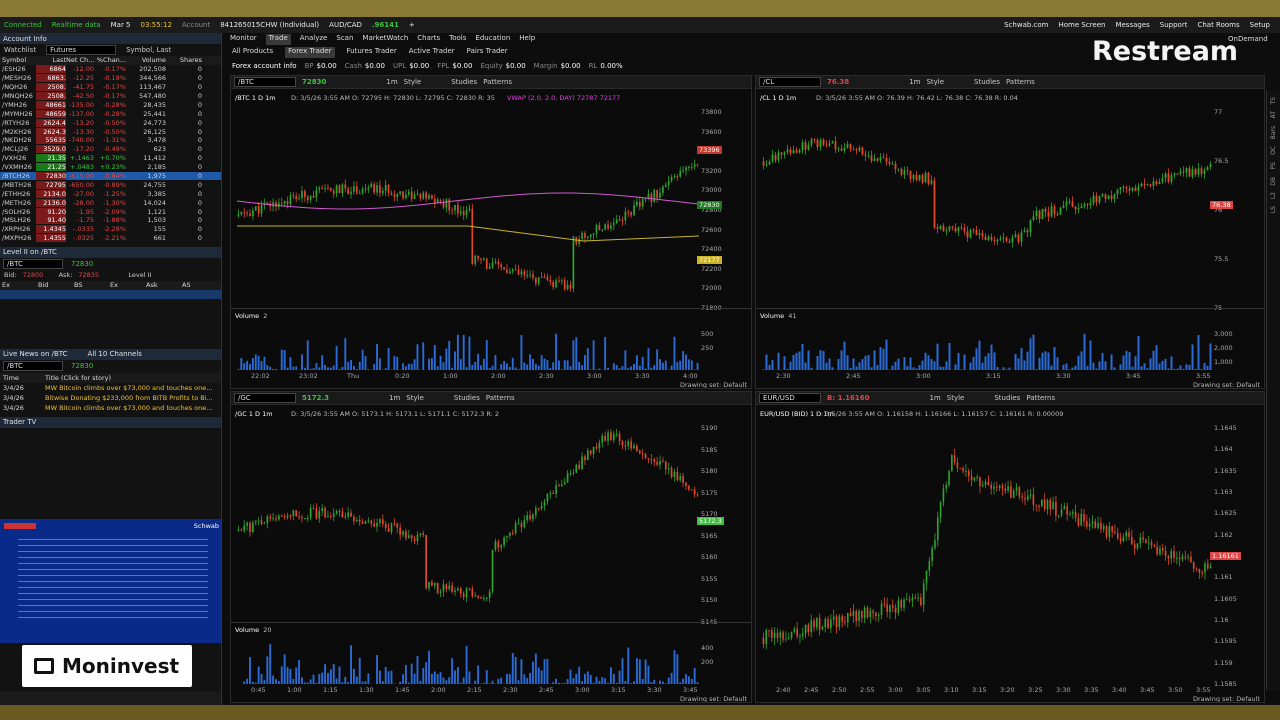 The height and width of the screenshot is (720, 1280). I want to click on watchlist-row: /ESH26 6864 -12.00 -0.17% 202,508 0, so click(110, 69).